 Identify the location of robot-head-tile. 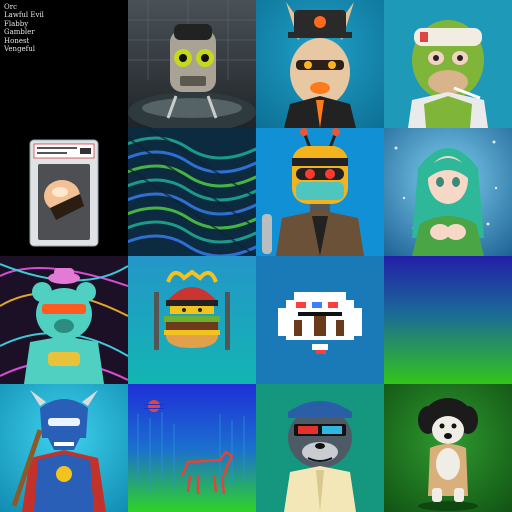
(192, 64).